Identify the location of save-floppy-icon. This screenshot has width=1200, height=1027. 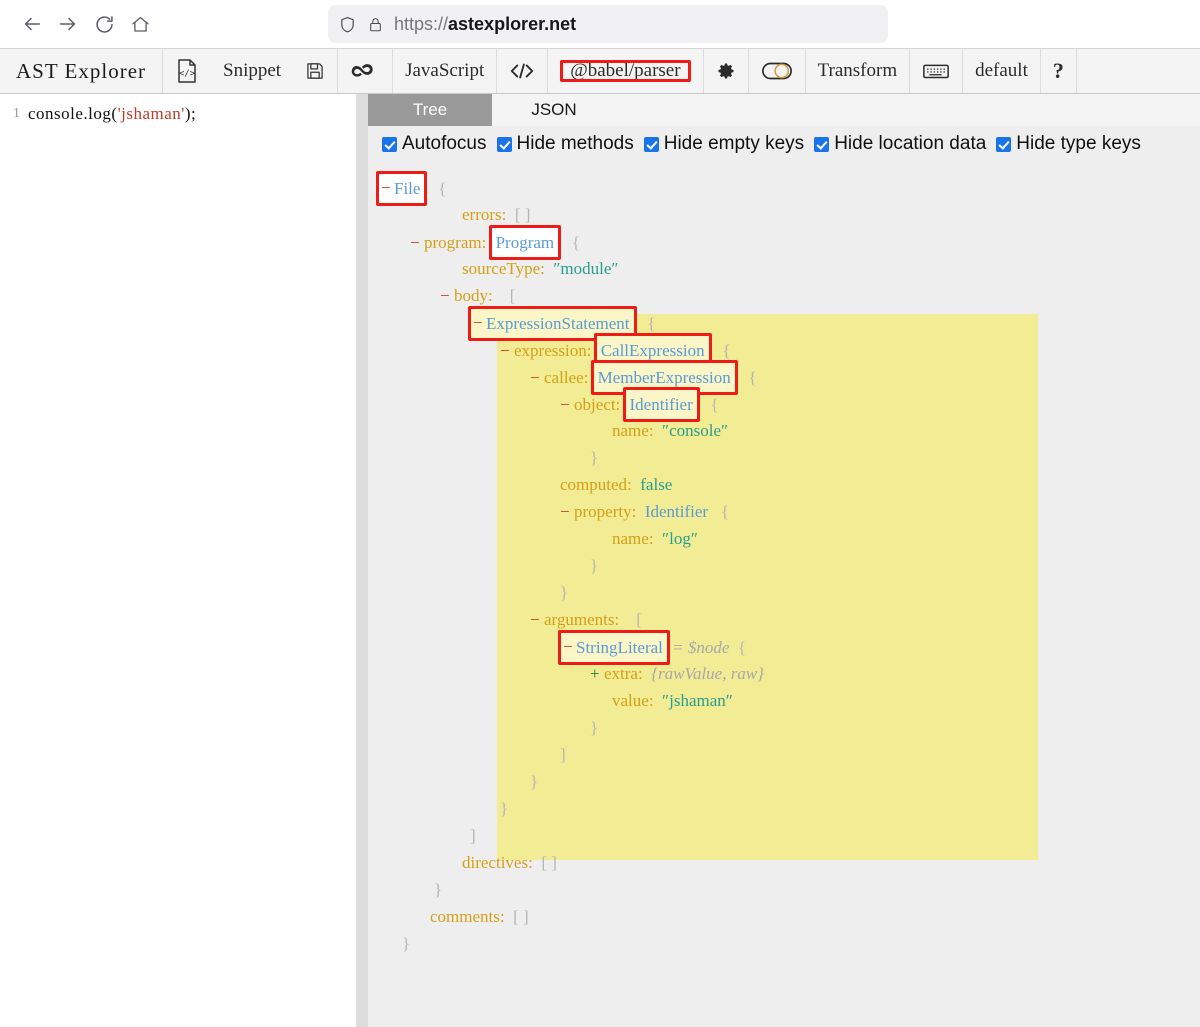
(315, 71).